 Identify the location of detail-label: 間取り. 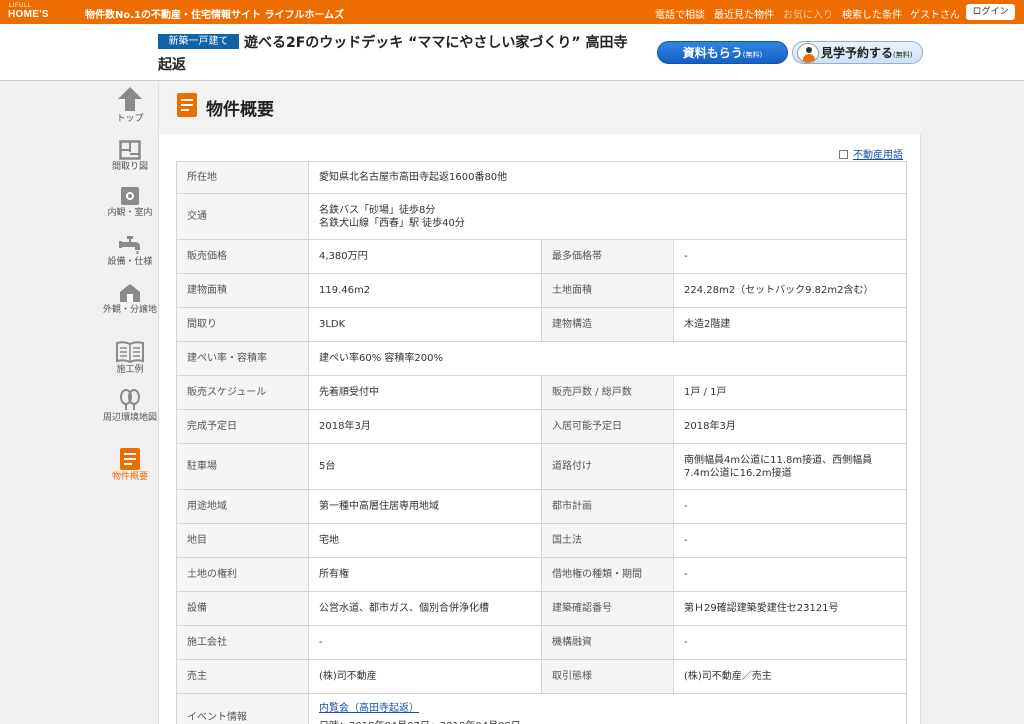
(242, 324).